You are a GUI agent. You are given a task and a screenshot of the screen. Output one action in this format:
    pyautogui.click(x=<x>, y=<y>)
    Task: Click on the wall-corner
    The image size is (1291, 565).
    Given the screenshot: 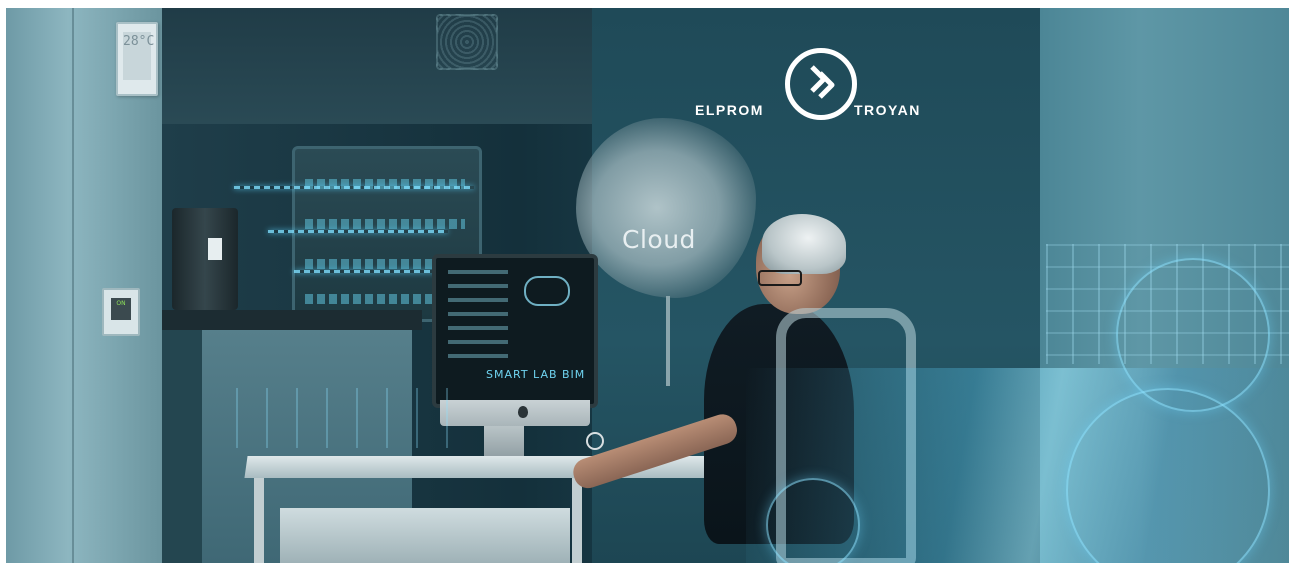 What is the action you would take?
    pyautogui.click(x=73, y=285)
    